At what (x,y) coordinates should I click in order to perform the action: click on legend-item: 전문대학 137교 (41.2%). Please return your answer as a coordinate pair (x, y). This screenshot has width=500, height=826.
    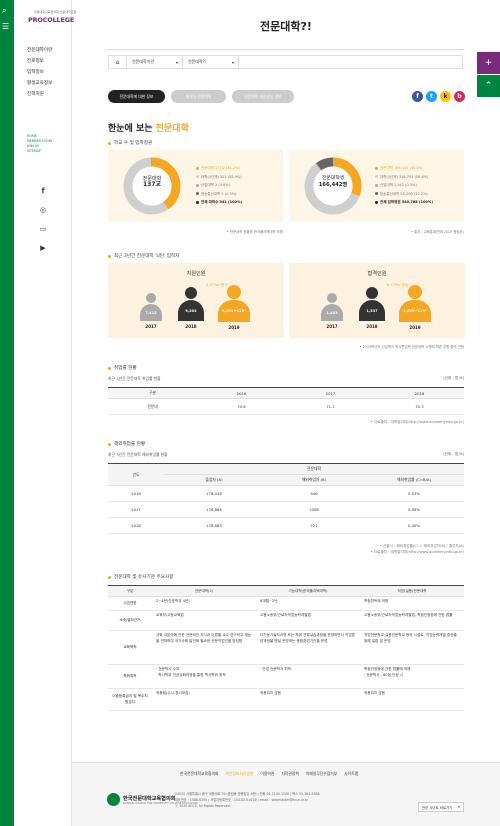
    Looking at the image, I should click on (219, 168).